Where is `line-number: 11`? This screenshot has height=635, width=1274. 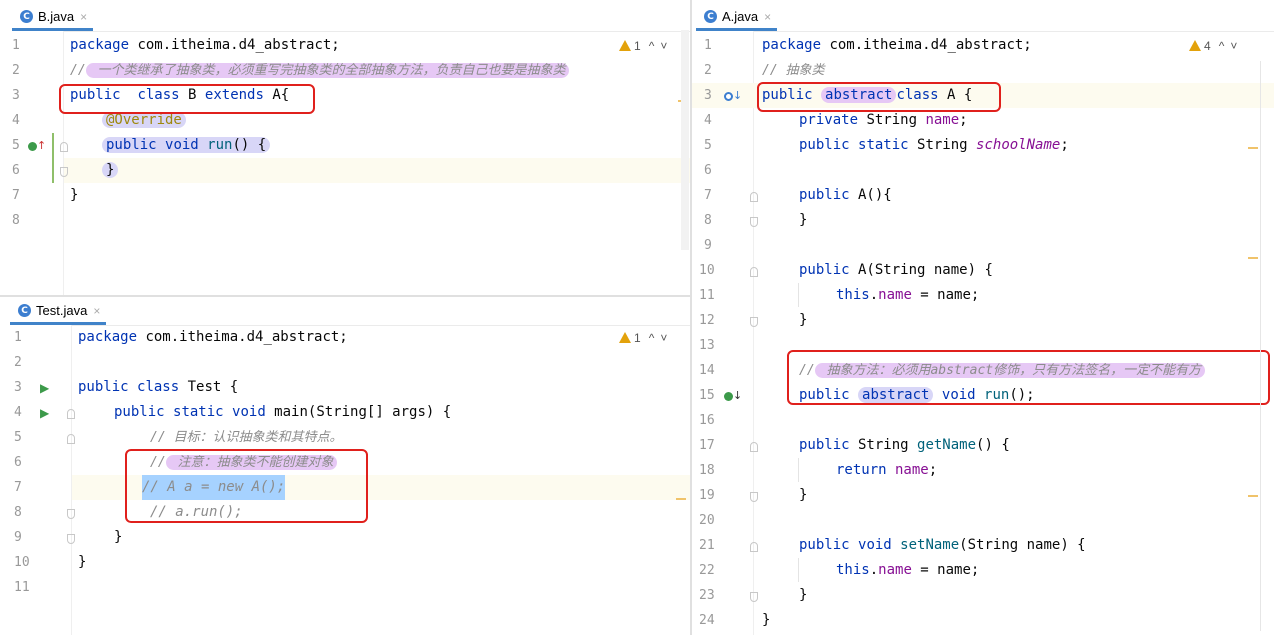 line-number: 11 is located at coordinates (707, 295).